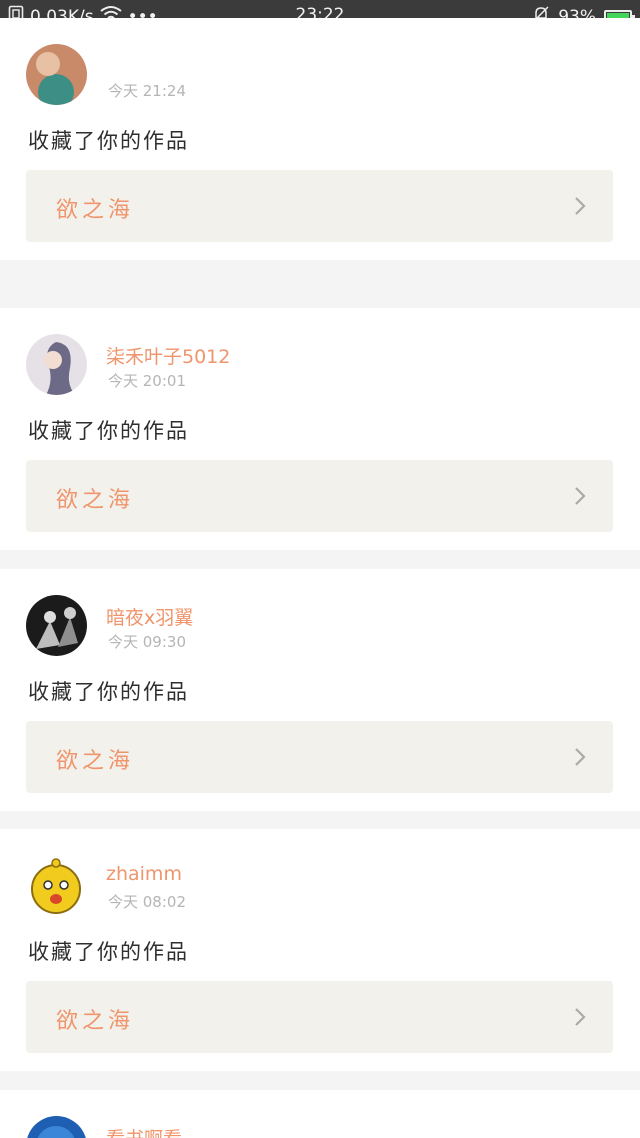  I want to click on username: 暗夜x羽翼, so click(149, 616).